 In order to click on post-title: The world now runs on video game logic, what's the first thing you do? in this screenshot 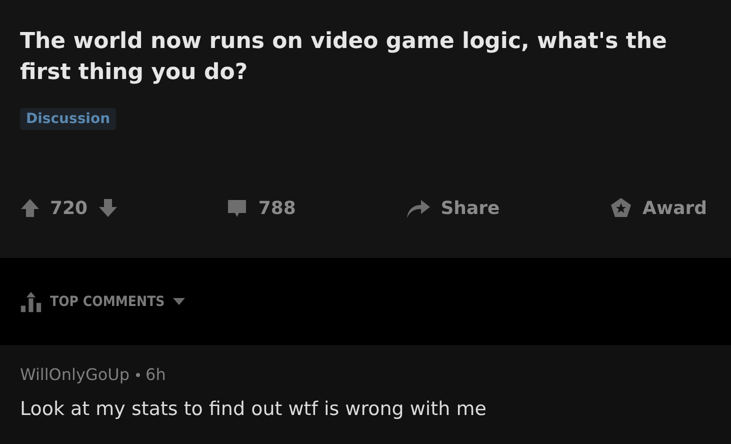, I will do `click(344, 57)`.